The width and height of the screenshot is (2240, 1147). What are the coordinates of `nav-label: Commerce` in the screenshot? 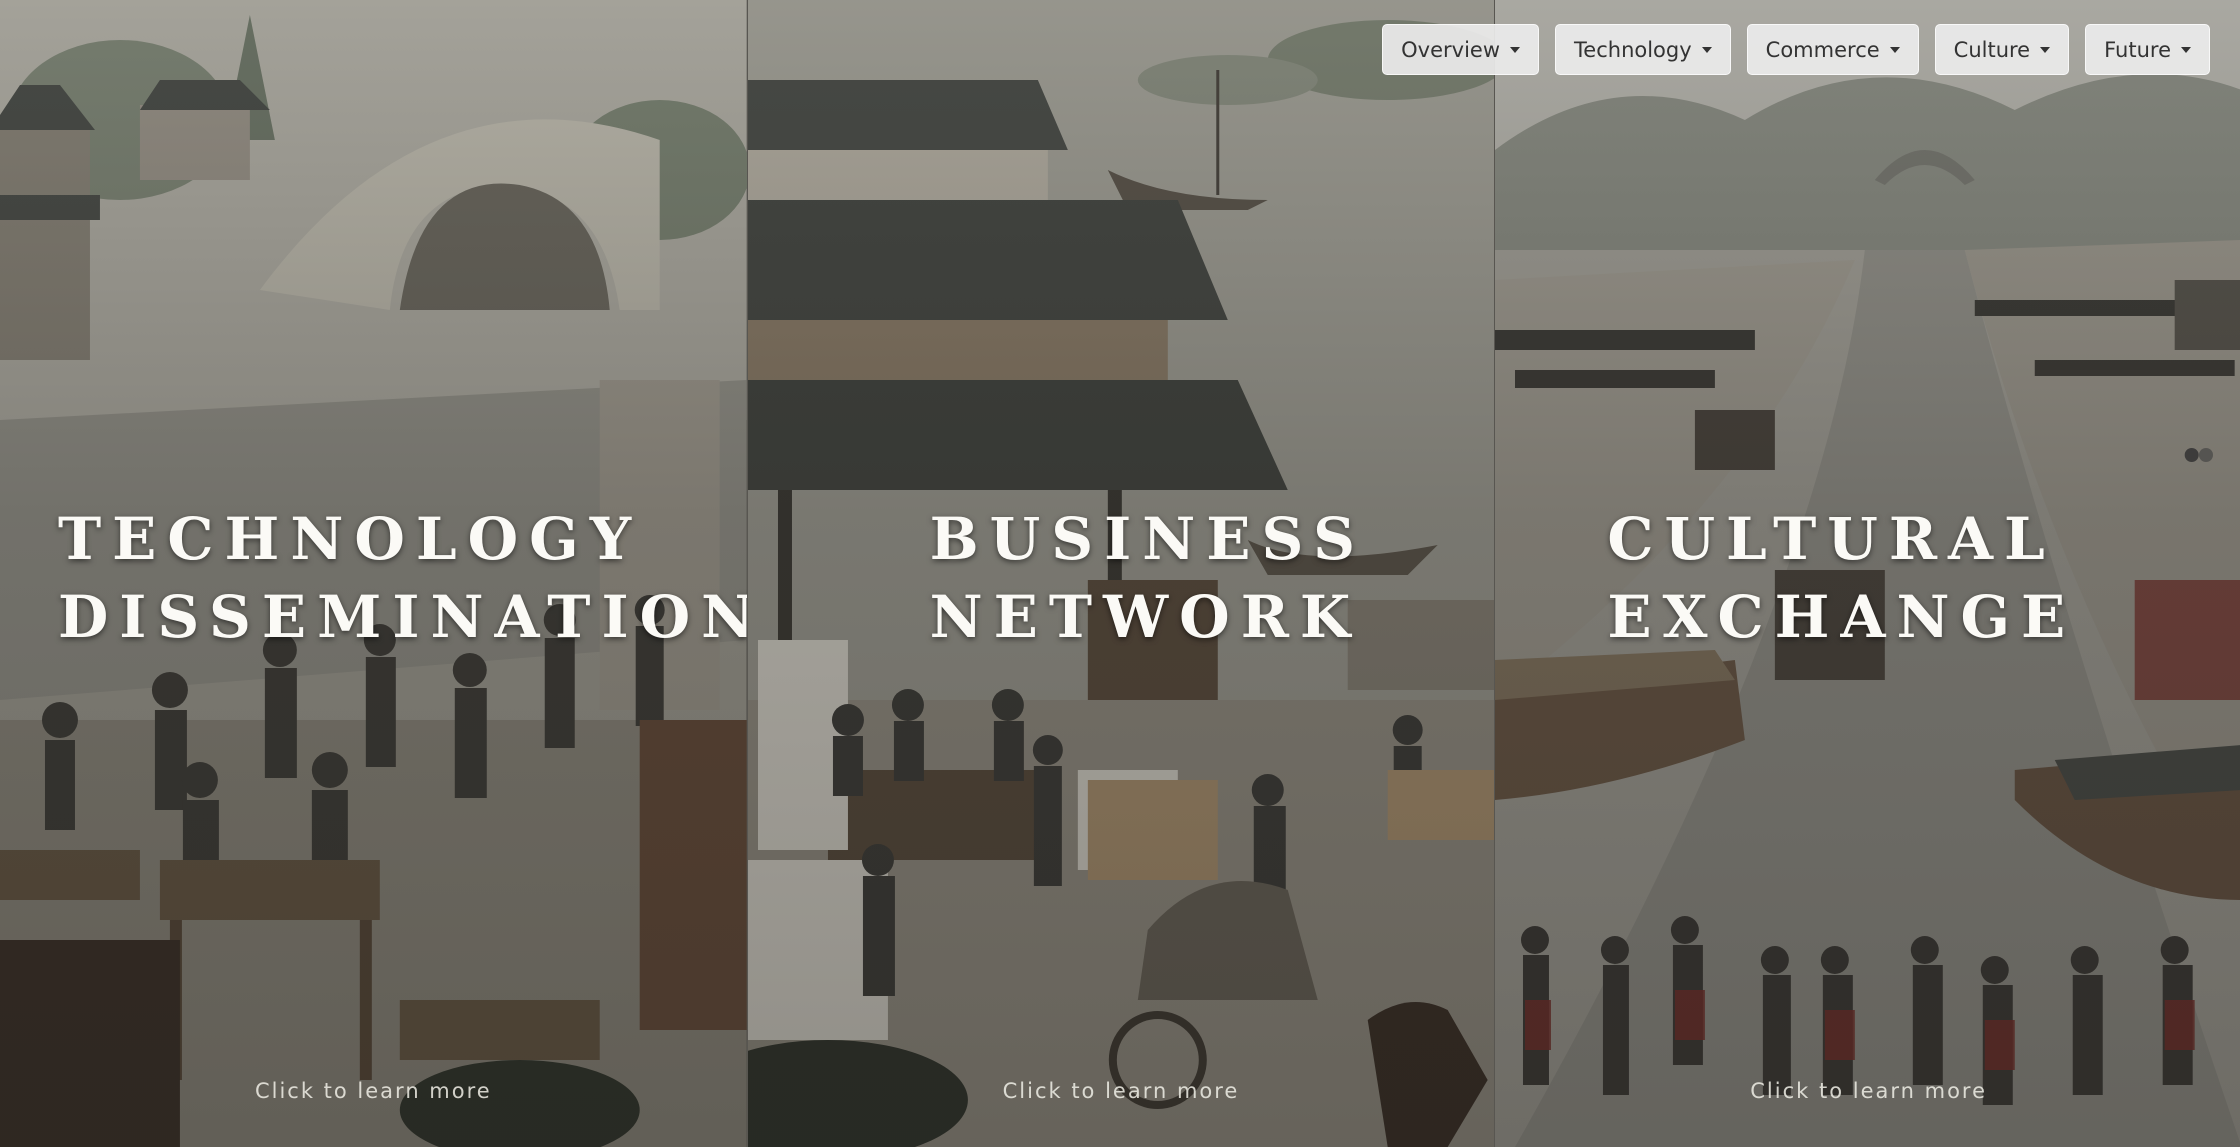 It's located at (1822, 49).